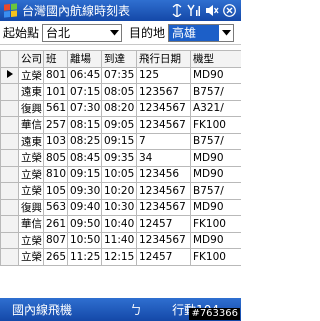 The width and height of the screenshot is (320, 321). What do you see at coordinates (163, 75) in the screenshot?
I see `cell-days: 125` at bounding box center [163, 75].